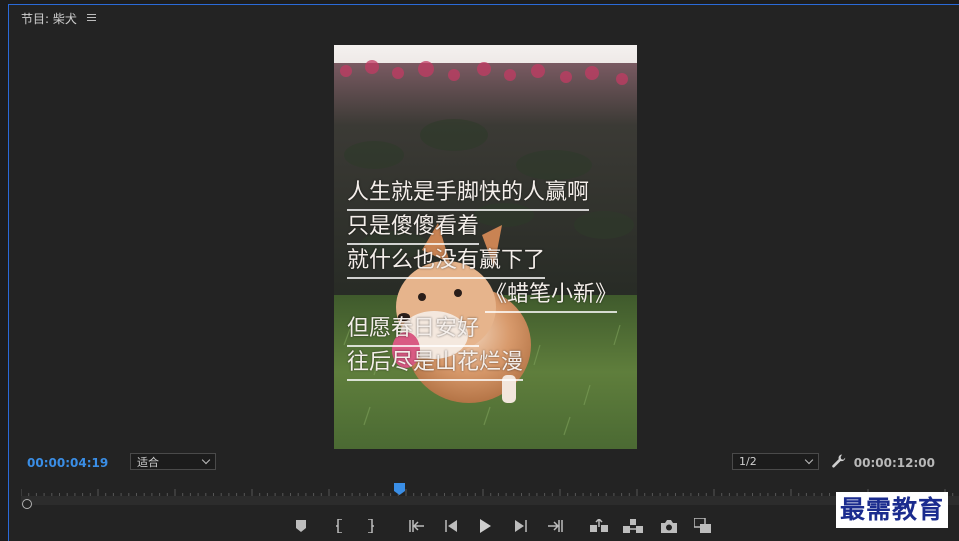  What do you see at coordinates (451, 526) in the screenshot?
I see `step-back-icon` at bounding box center [451, 526].